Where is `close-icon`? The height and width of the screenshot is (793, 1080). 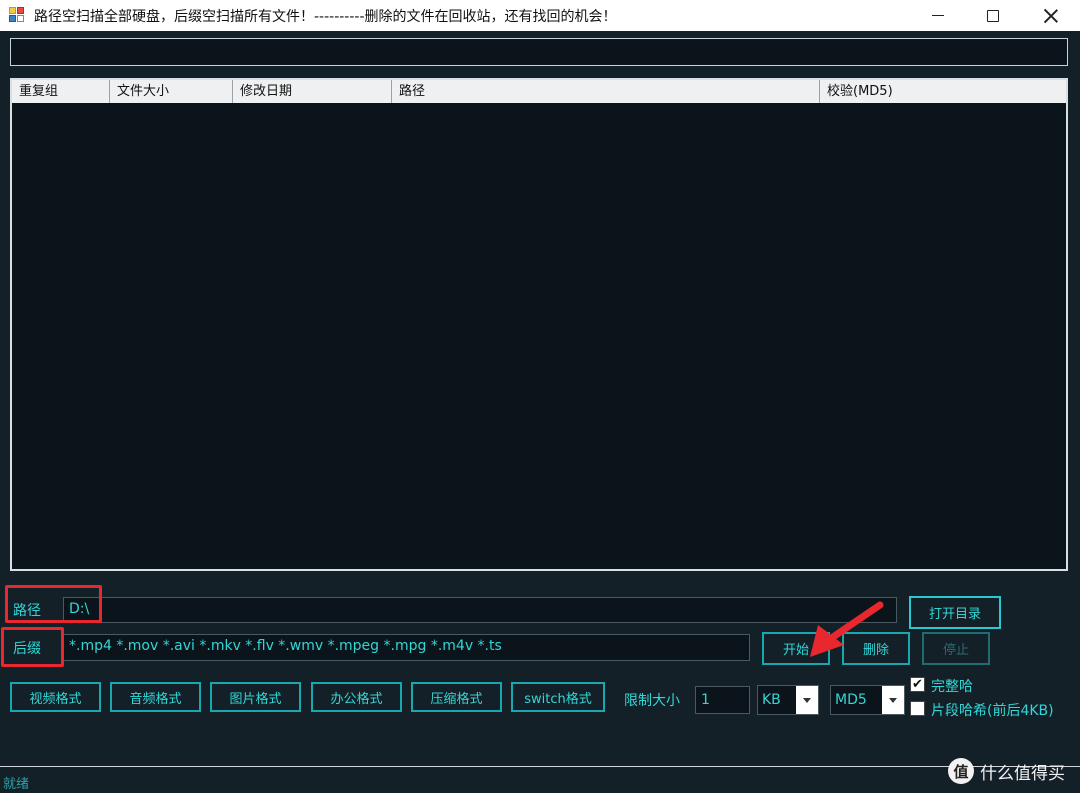
close-icon is located at coordinates (1051, 16).